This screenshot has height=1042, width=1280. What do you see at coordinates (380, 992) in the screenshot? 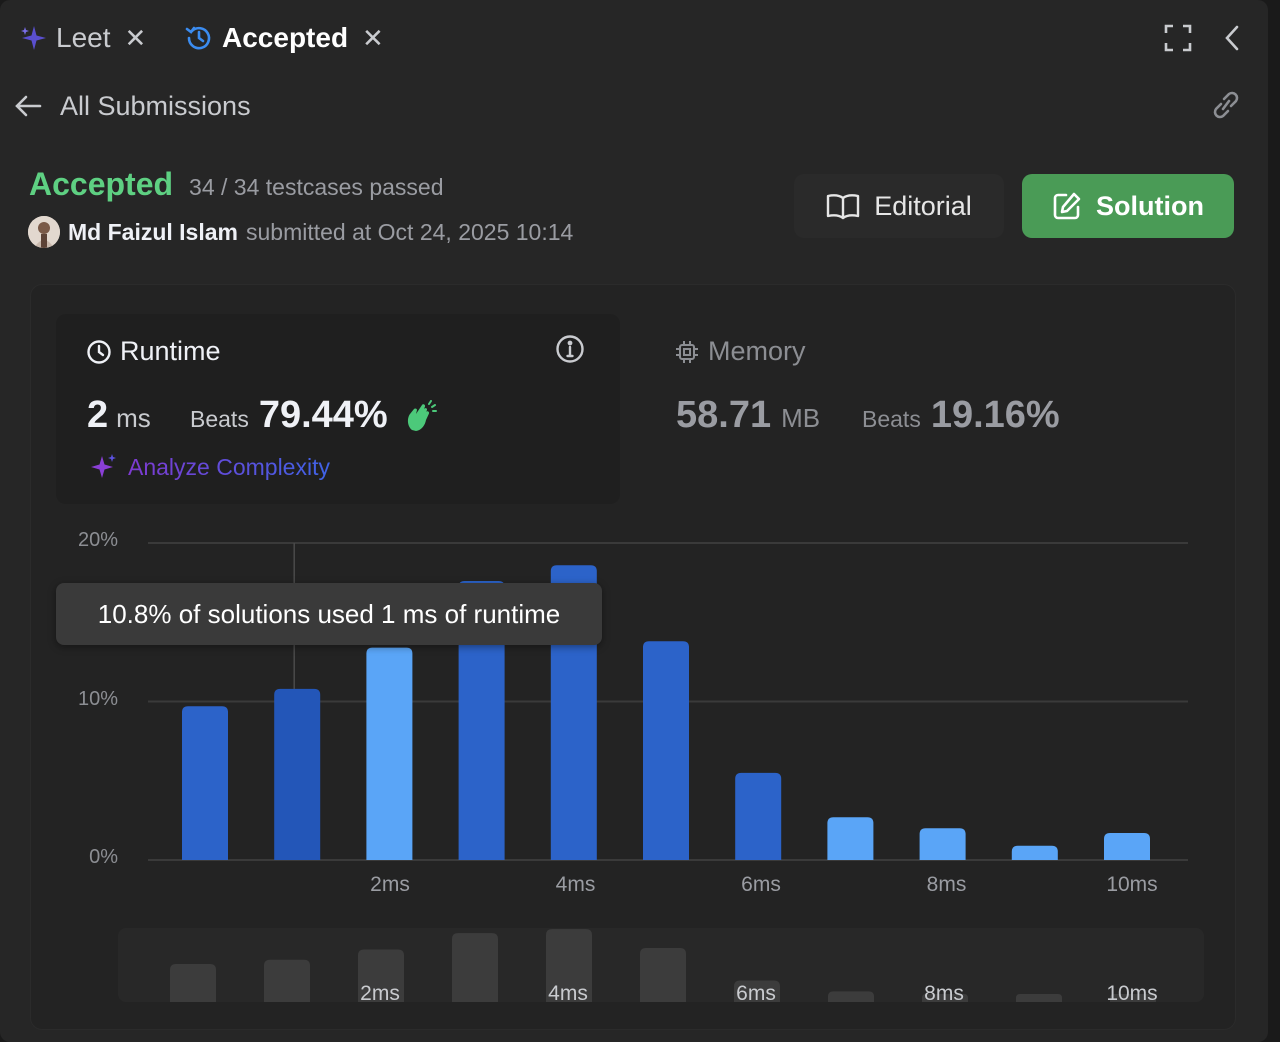
I see `overview-tick-label: 2ms` at bounding box center [380, 992].